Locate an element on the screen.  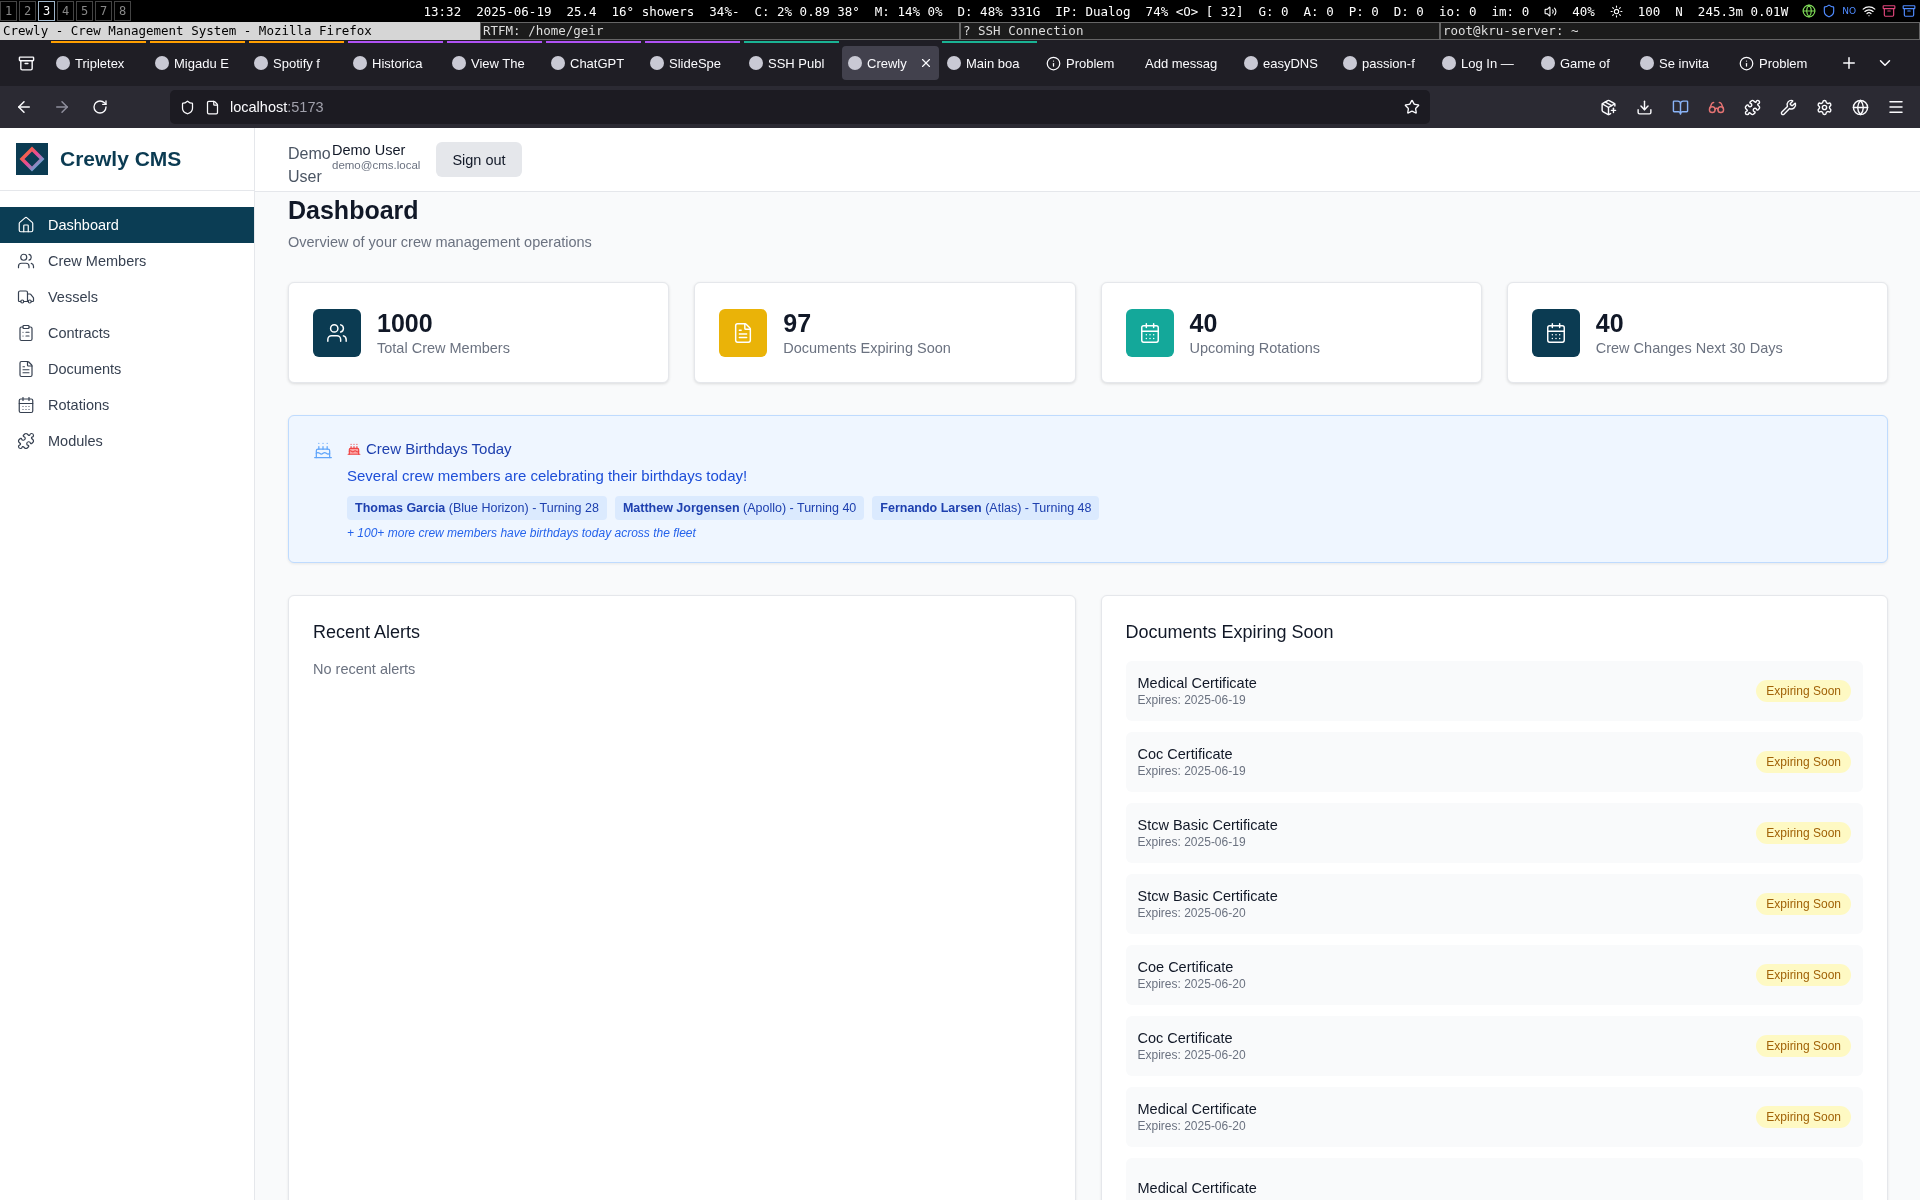
empty-message: No recent alerts is located at coordinates (365, 669).